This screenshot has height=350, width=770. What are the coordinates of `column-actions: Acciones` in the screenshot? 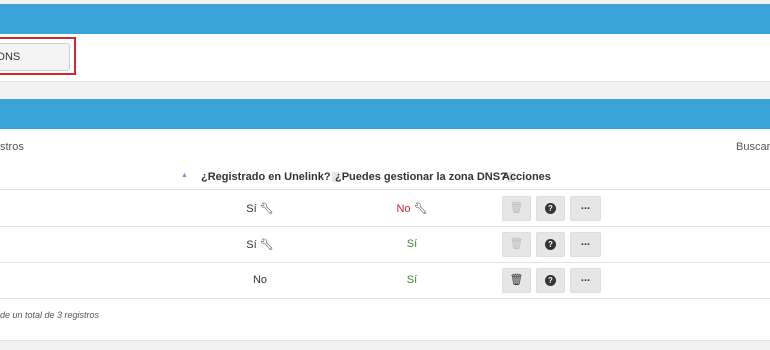 It's located at (526, 177).